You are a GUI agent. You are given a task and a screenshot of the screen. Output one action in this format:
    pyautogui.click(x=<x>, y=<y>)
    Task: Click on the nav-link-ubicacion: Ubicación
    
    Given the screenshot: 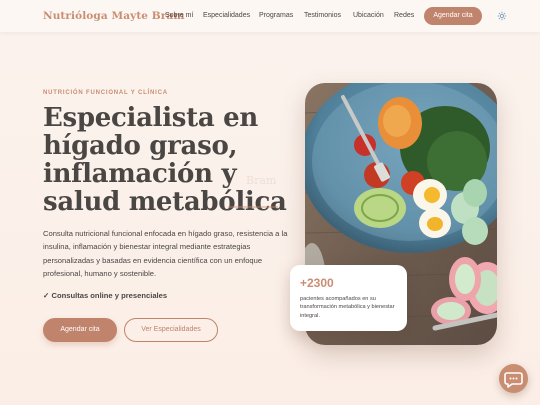 What is the action you would take?
    pyautogui.click(x=368, y=15)
    